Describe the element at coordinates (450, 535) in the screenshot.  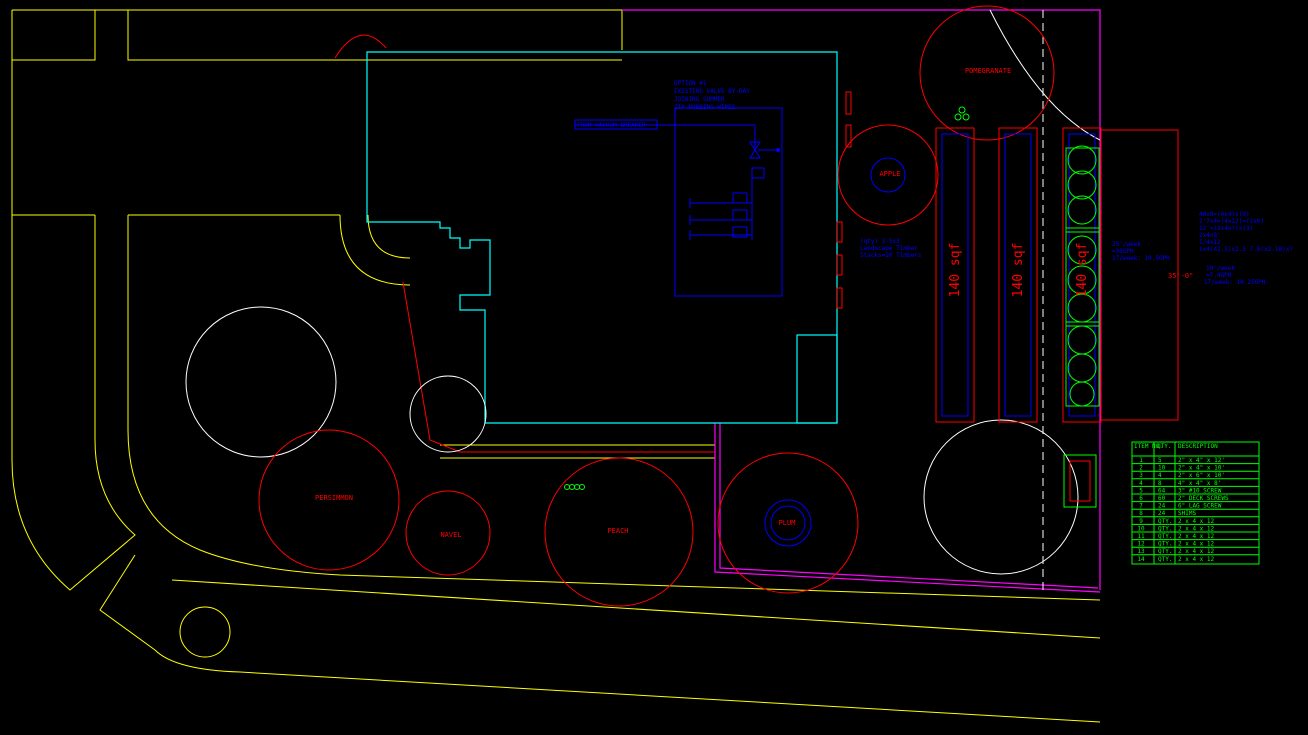
I see `navel-label: NAVEL` at that location.